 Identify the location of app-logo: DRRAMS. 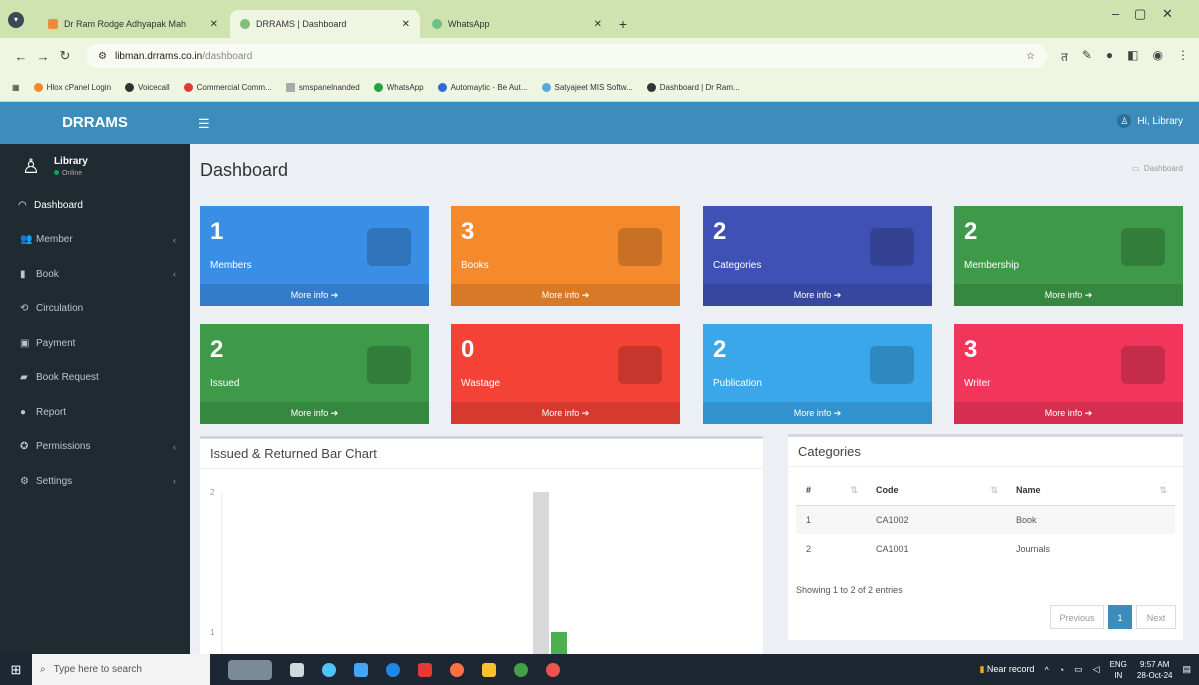
(95, 123).